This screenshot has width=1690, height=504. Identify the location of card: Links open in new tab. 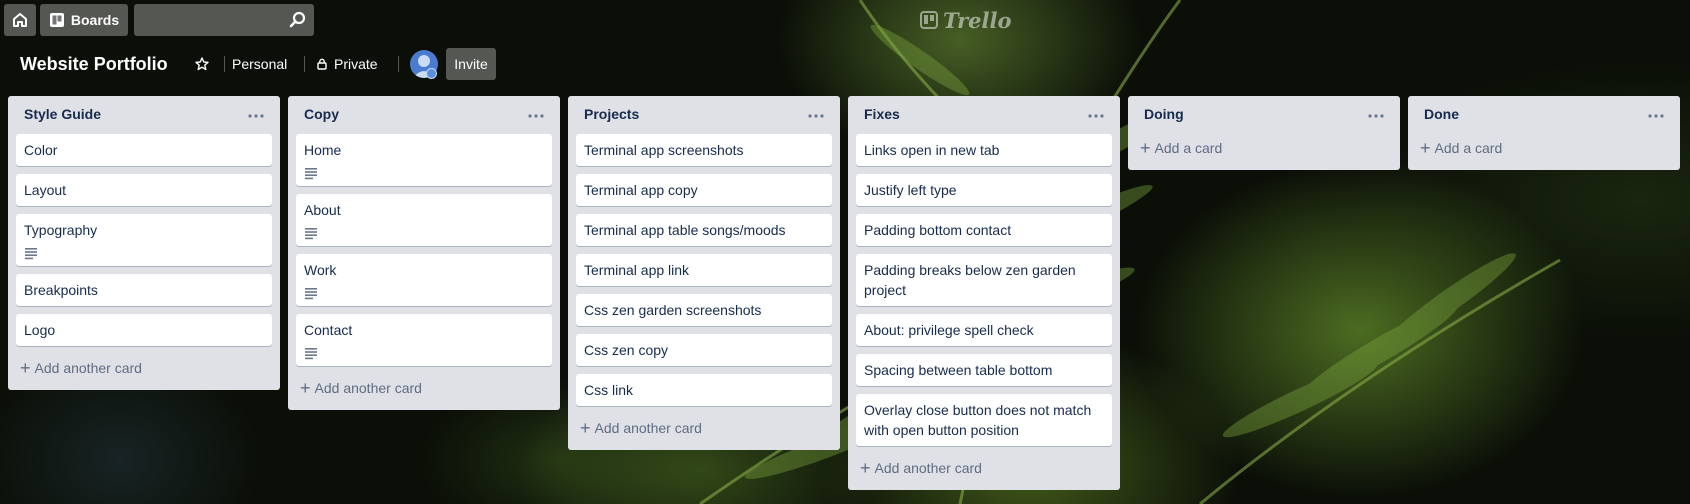
(984, 150).